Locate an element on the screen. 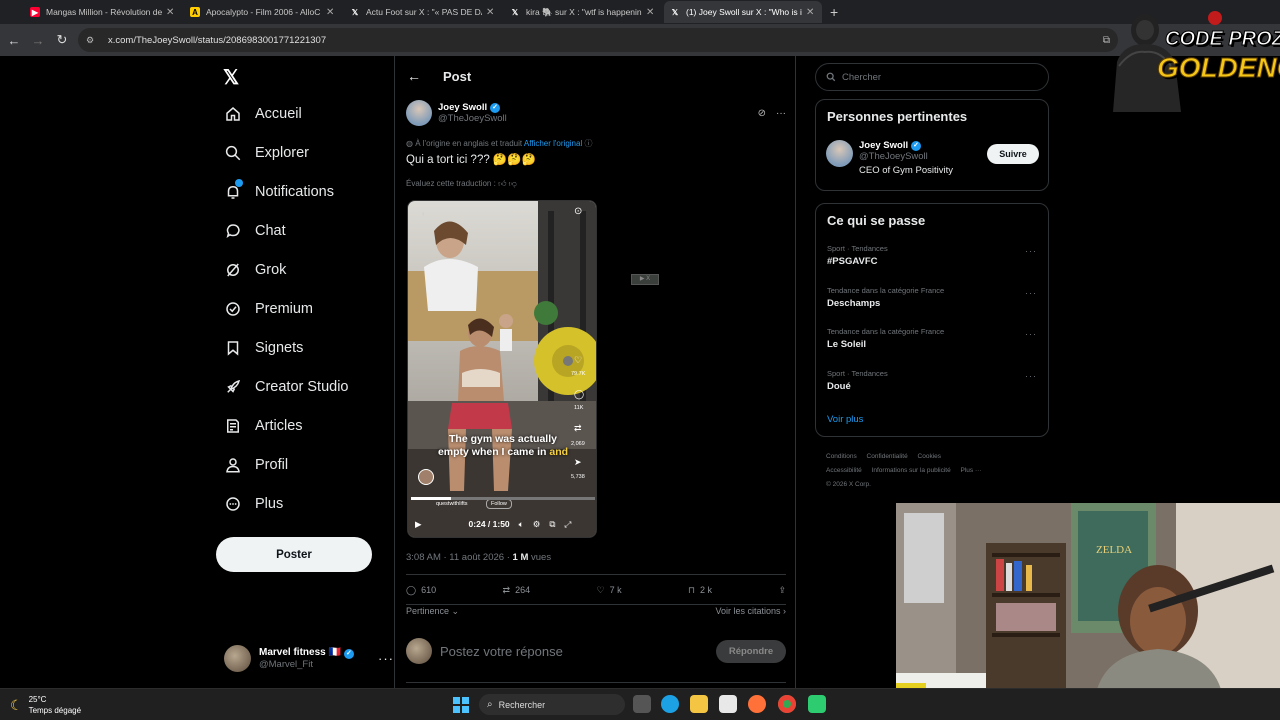 The width and height of the screenshot is (1280, 720). browser-tab: 𝕏 Actu Foot sur X : "« PAS DE DAN ✕ is located at coordinates (423, 12).